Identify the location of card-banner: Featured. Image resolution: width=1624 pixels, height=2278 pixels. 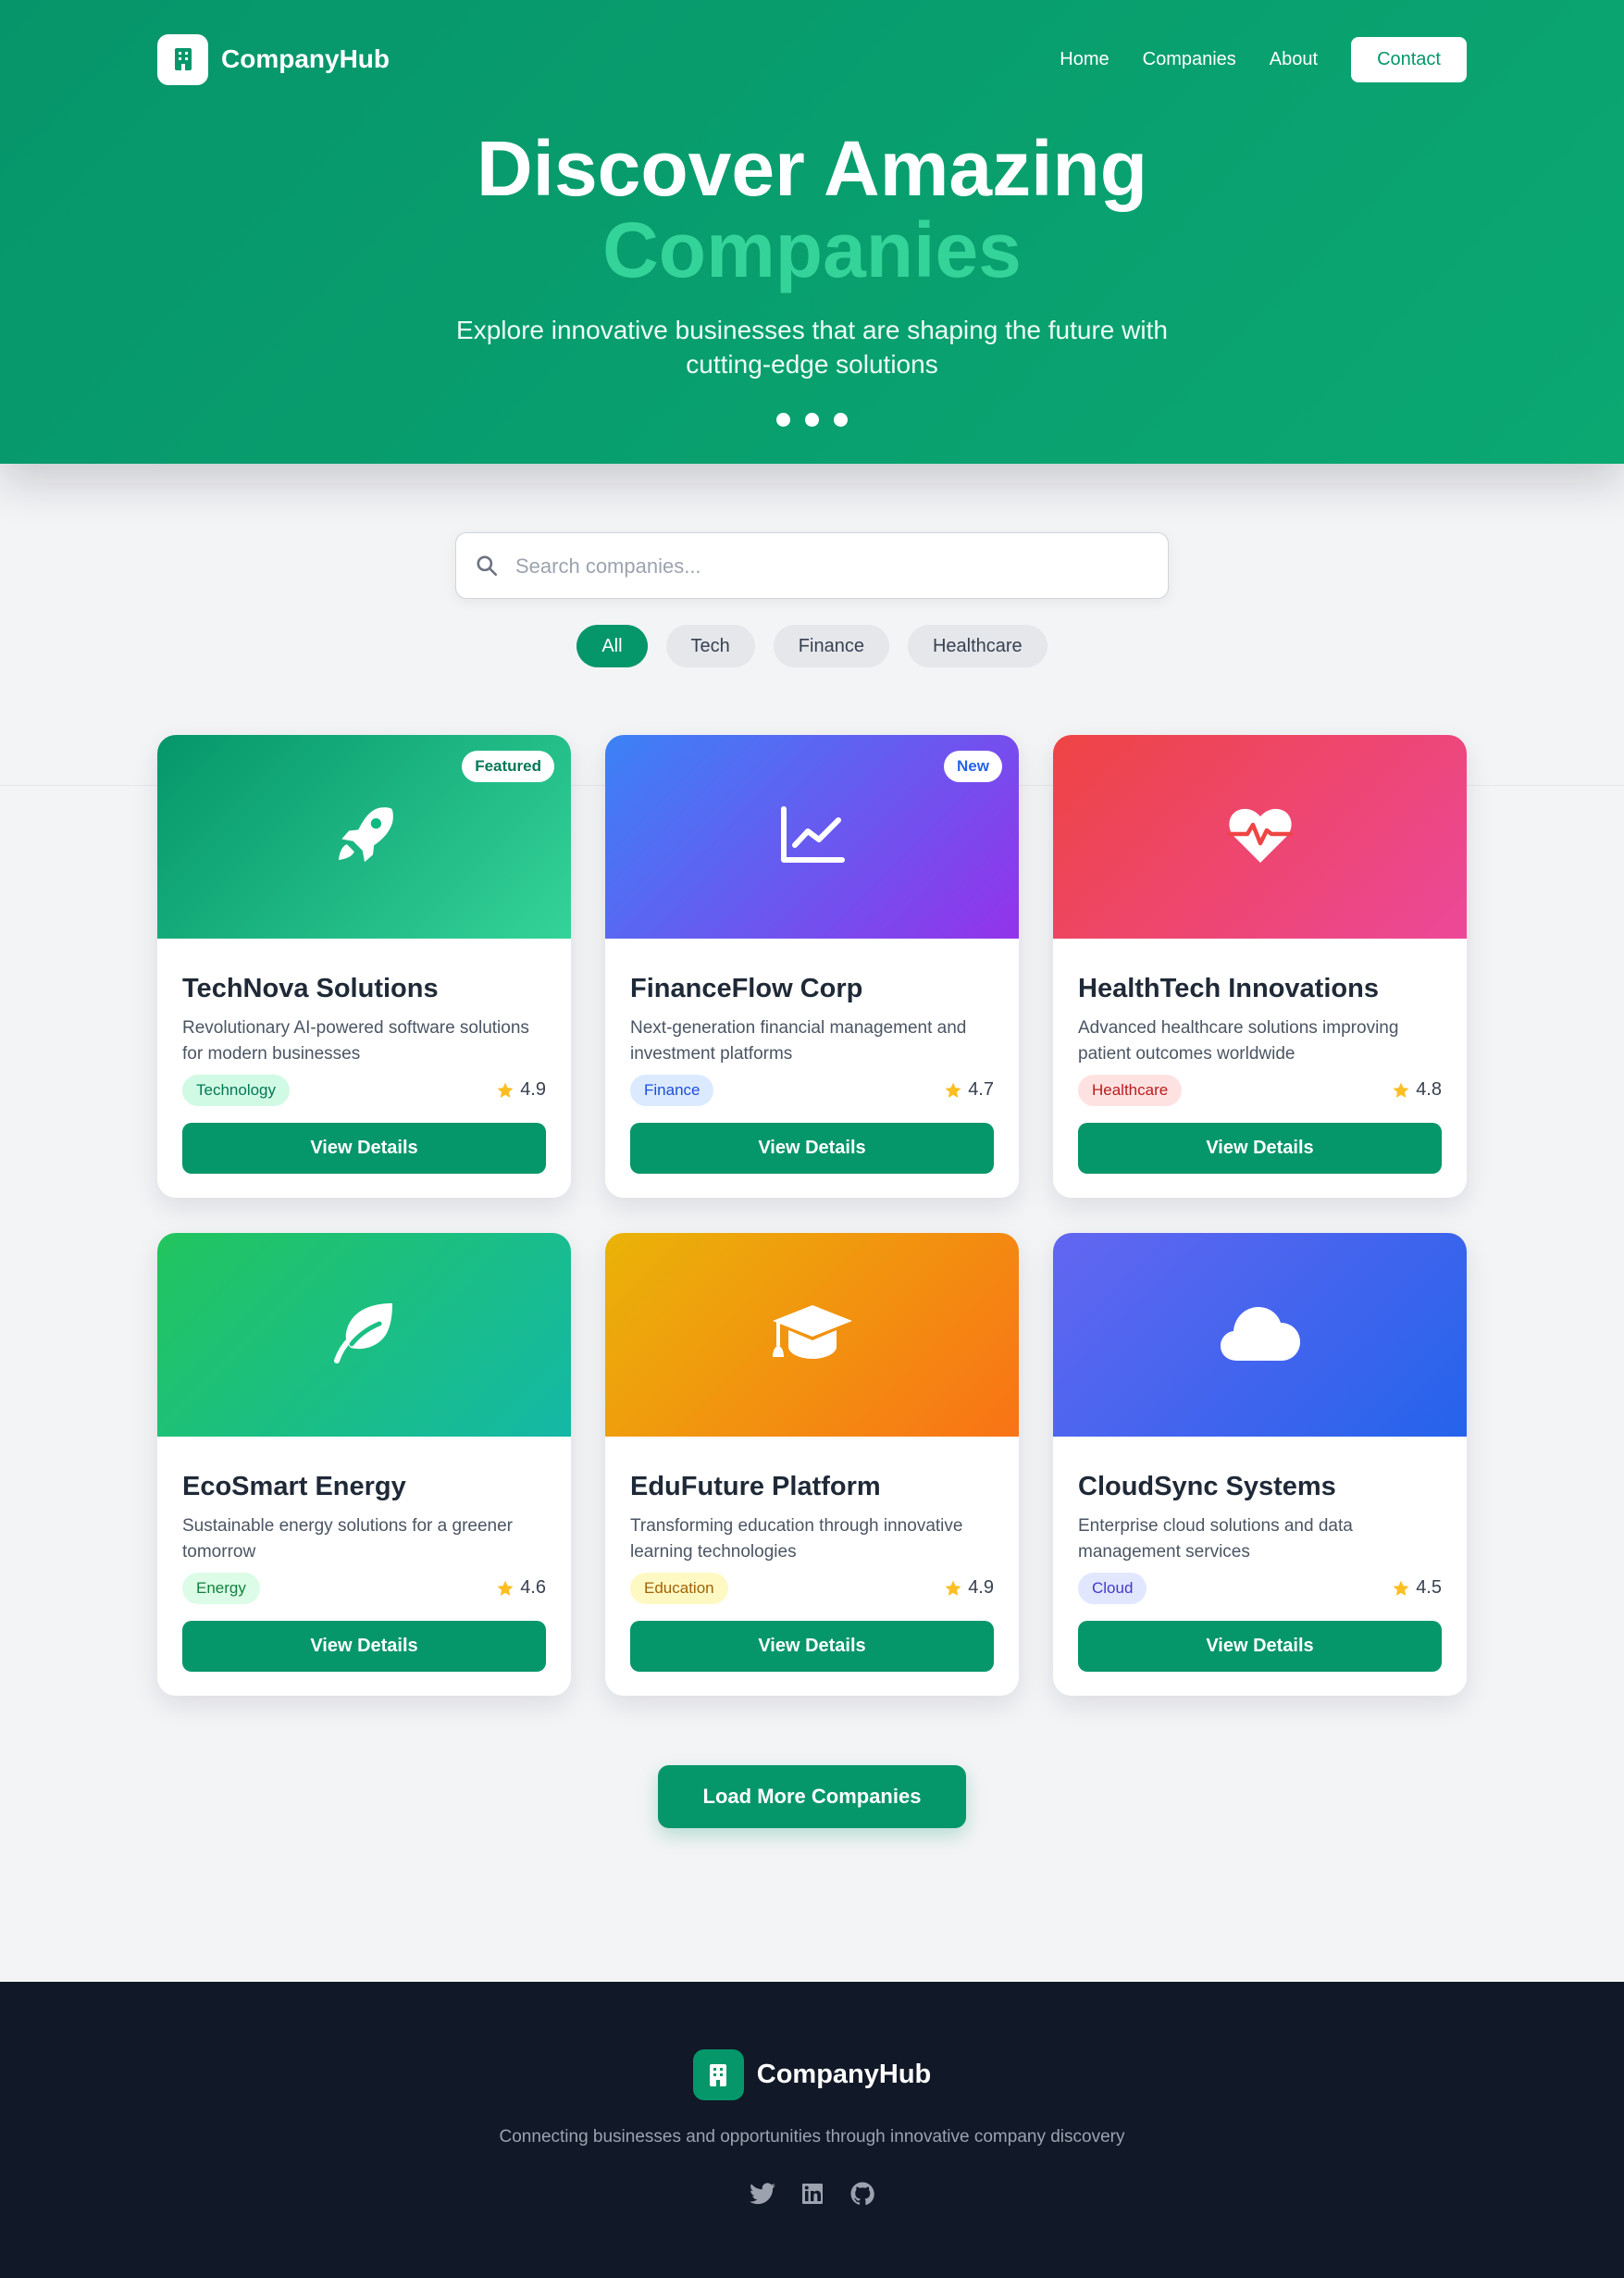
(364, 837).